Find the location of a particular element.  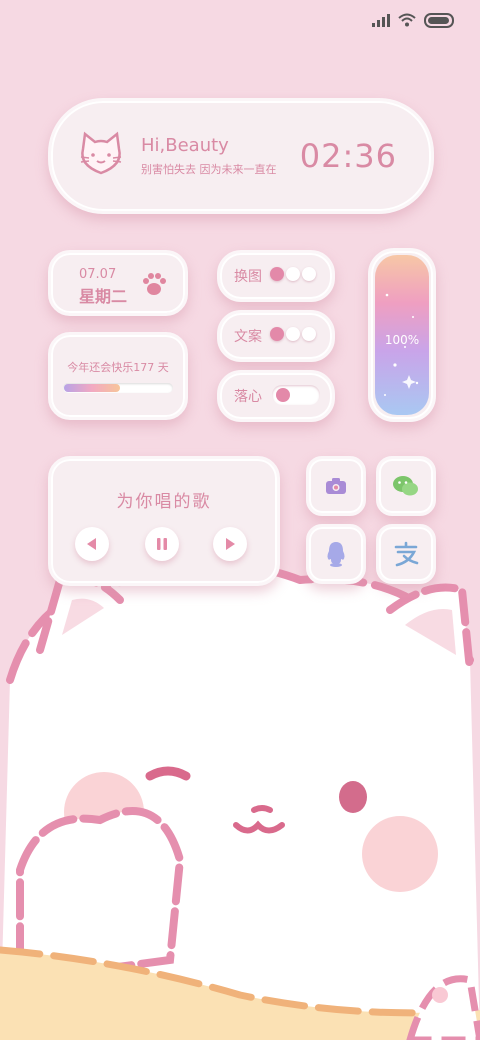

qq-icon is located at coordinates (336, 554).